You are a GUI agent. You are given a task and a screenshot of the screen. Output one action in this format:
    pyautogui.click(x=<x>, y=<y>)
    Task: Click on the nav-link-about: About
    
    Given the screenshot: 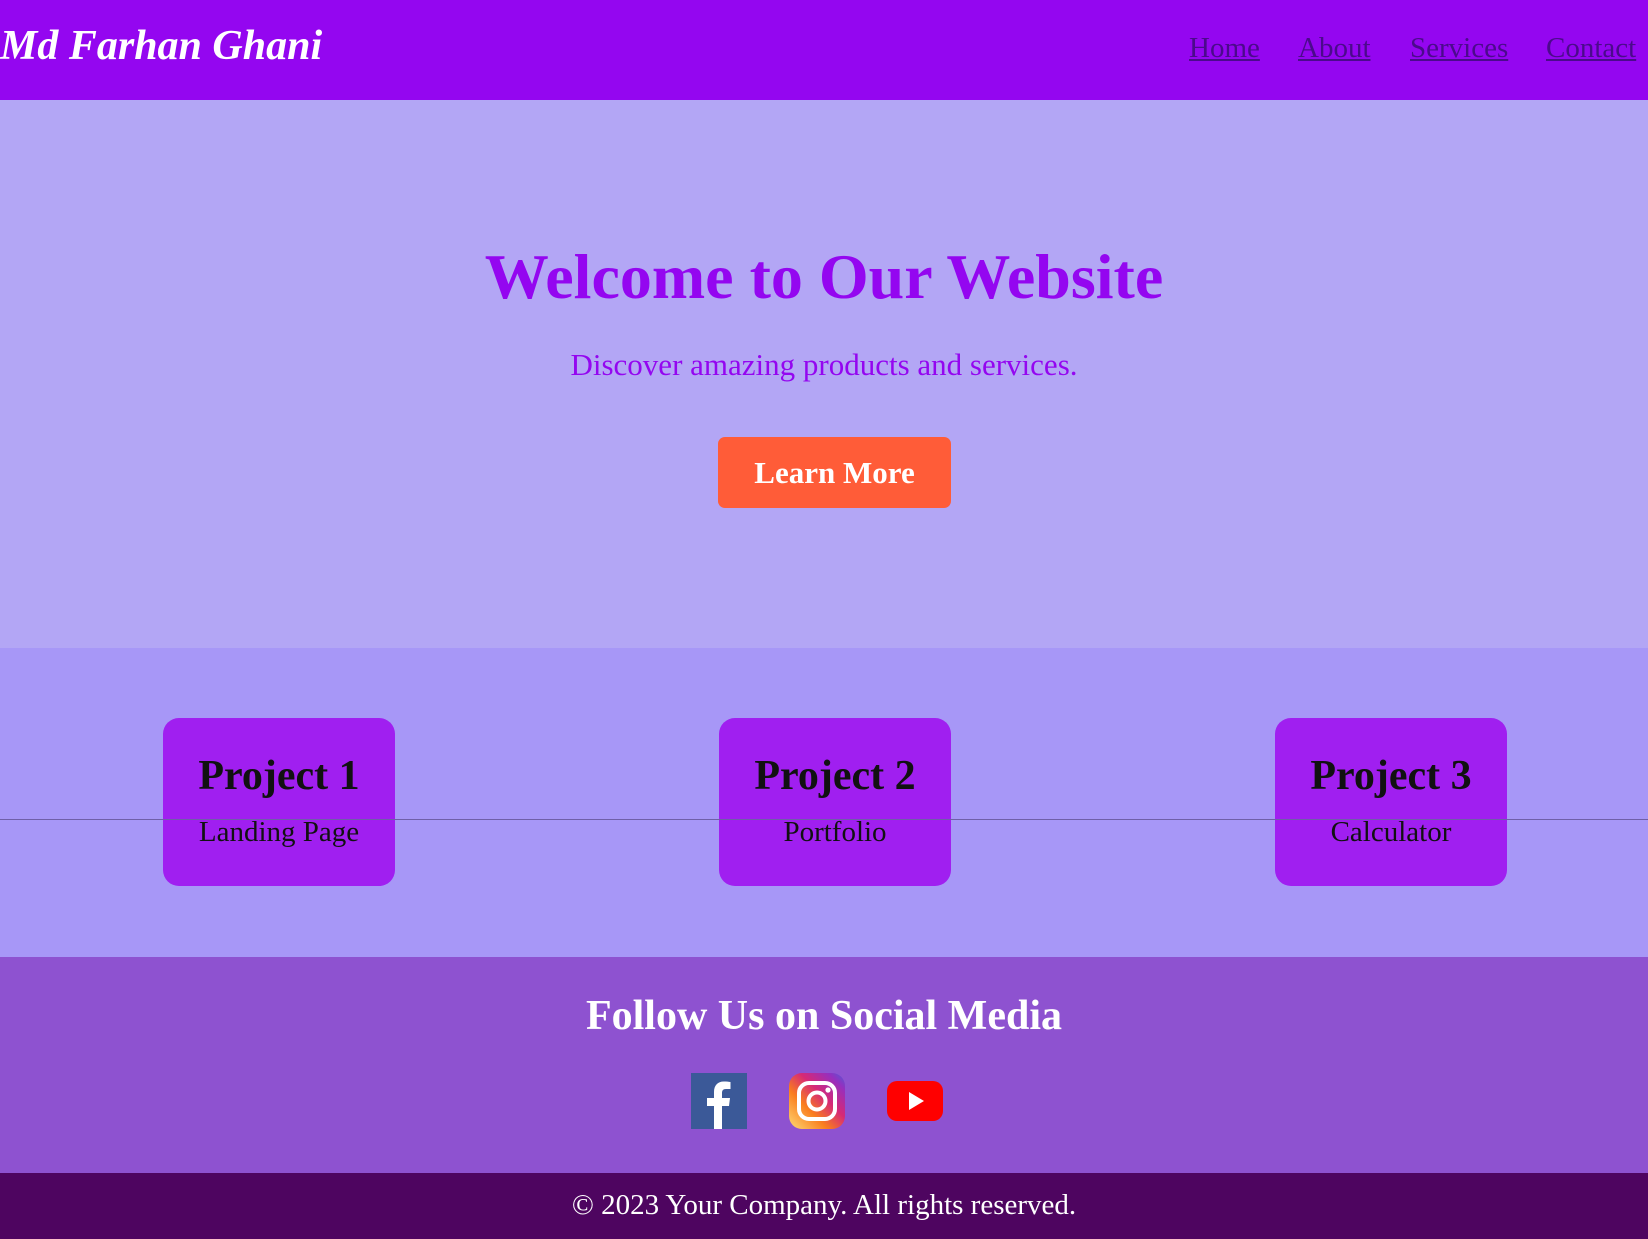 What is the action you would take?
    pyautogui.click(x=1334, y=48)
    